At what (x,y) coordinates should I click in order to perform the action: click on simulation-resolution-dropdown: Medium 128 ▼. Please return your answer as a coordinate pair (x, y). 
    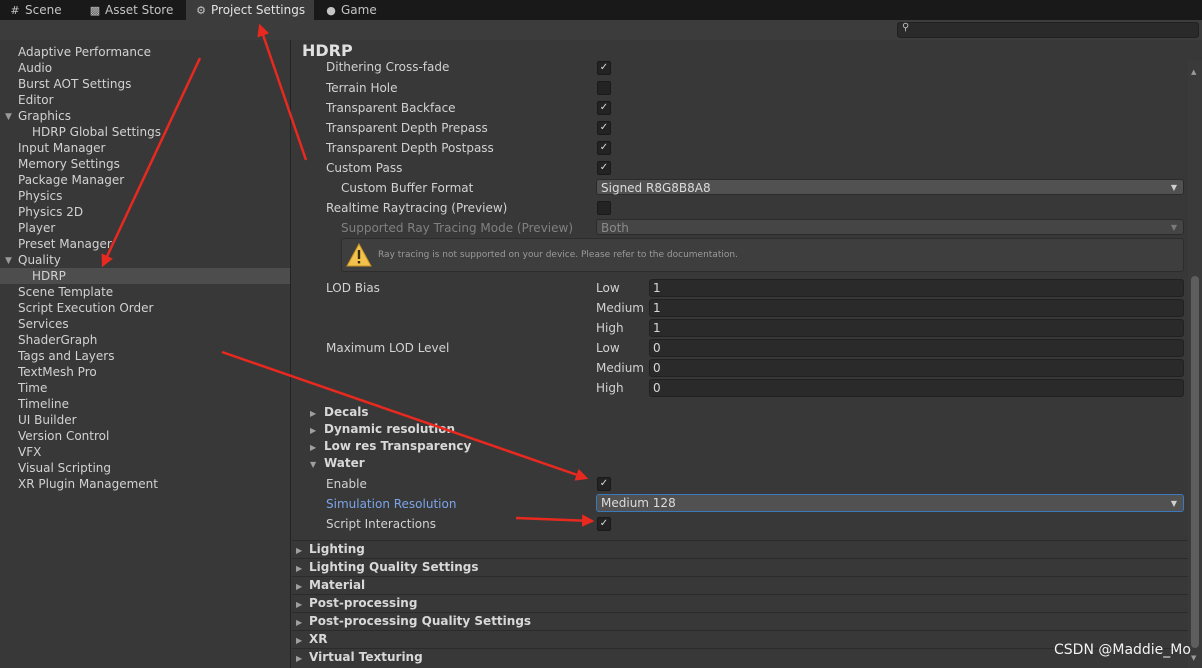
    Looking at the image, I should click on (890, 503).